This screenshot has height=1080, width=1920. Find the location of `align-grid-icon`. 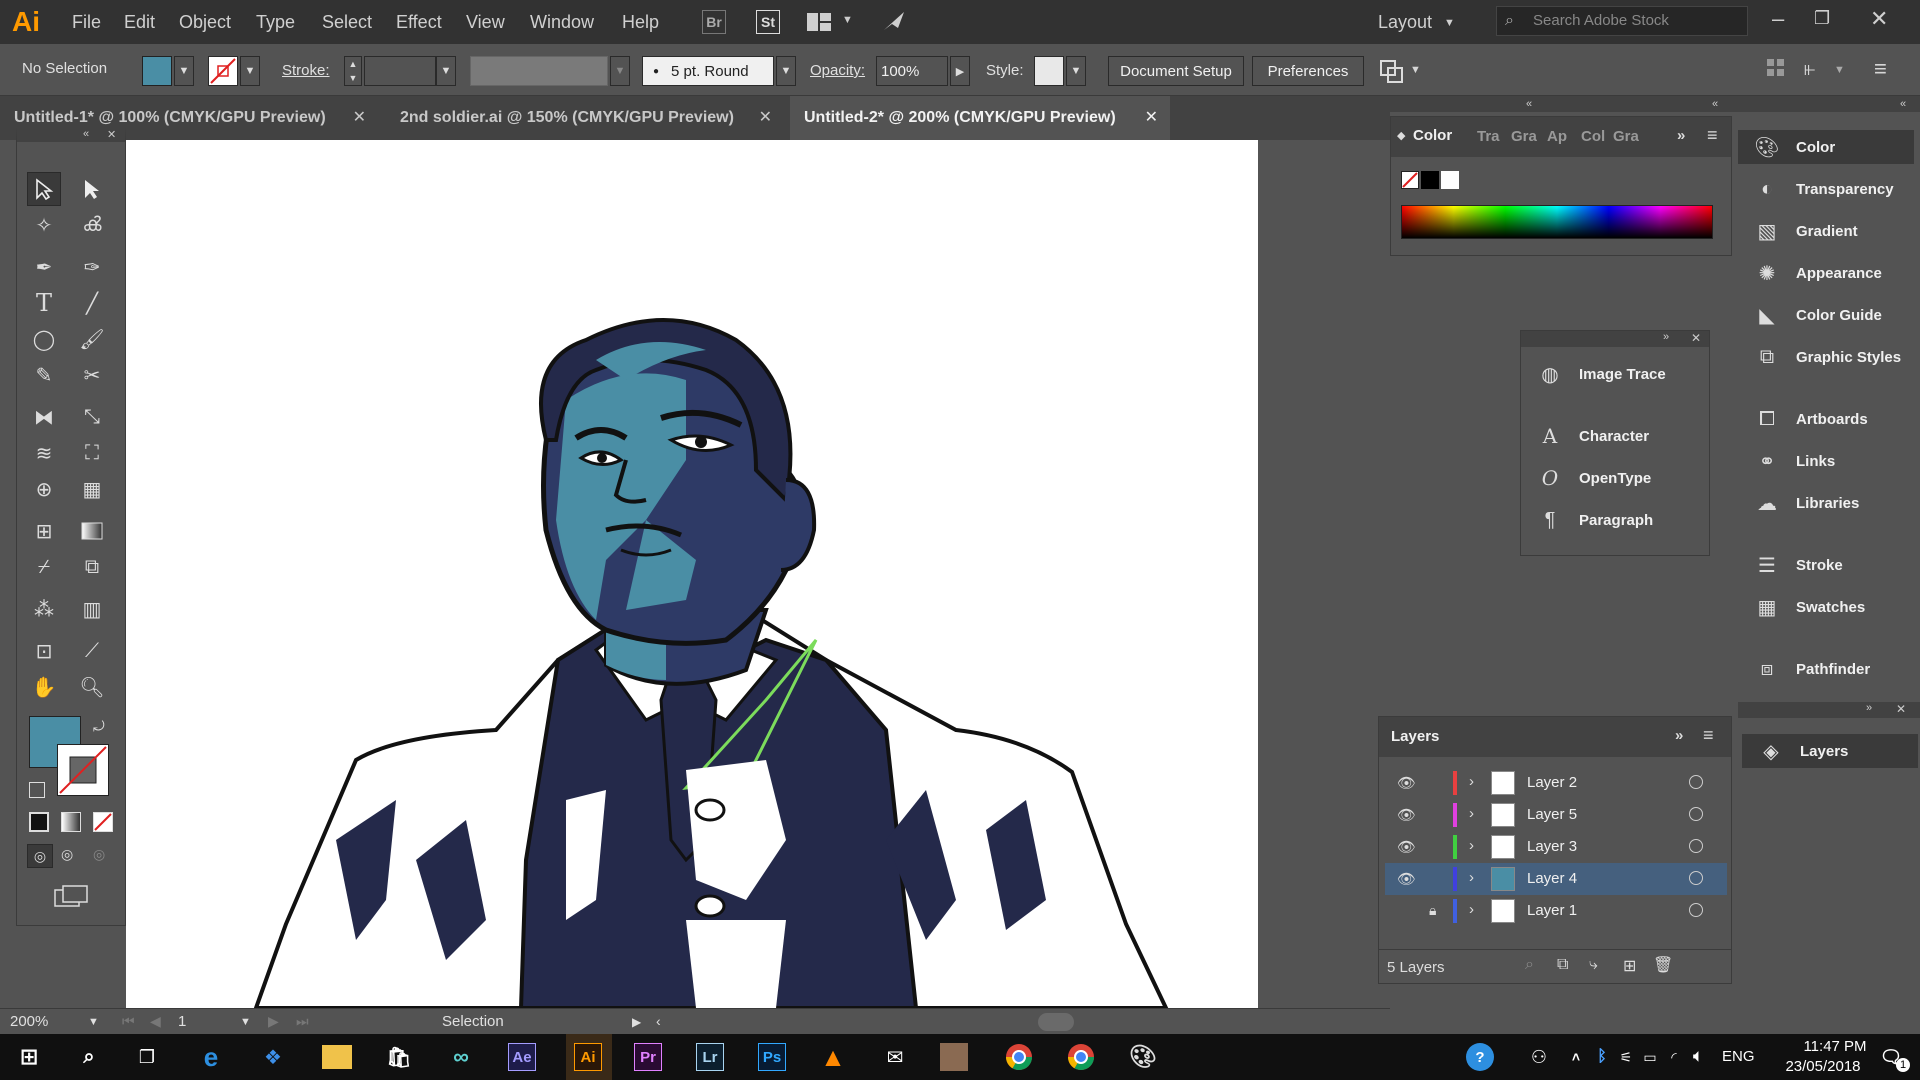

align-grid-icon is located at coordinates (1776, 68).